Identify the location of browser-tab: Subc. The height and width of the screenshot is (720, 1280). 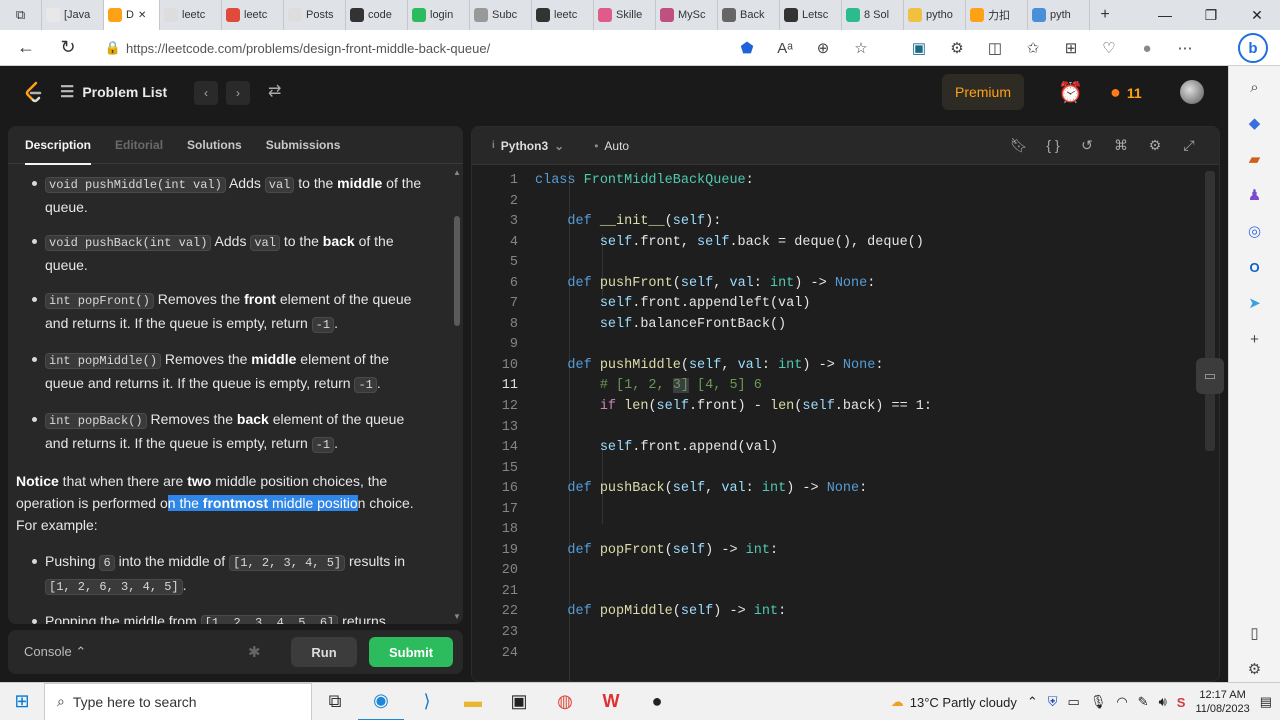
(501, 15).